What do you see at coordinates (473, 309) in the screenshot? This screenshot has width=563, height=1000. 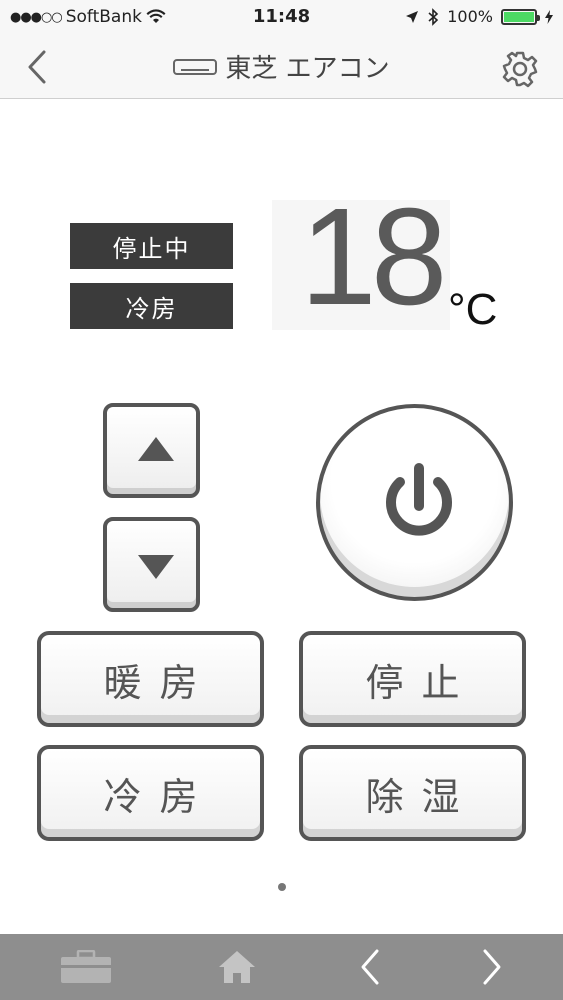 I see `temperature-unit: °C` at bounding box center [473, 309].